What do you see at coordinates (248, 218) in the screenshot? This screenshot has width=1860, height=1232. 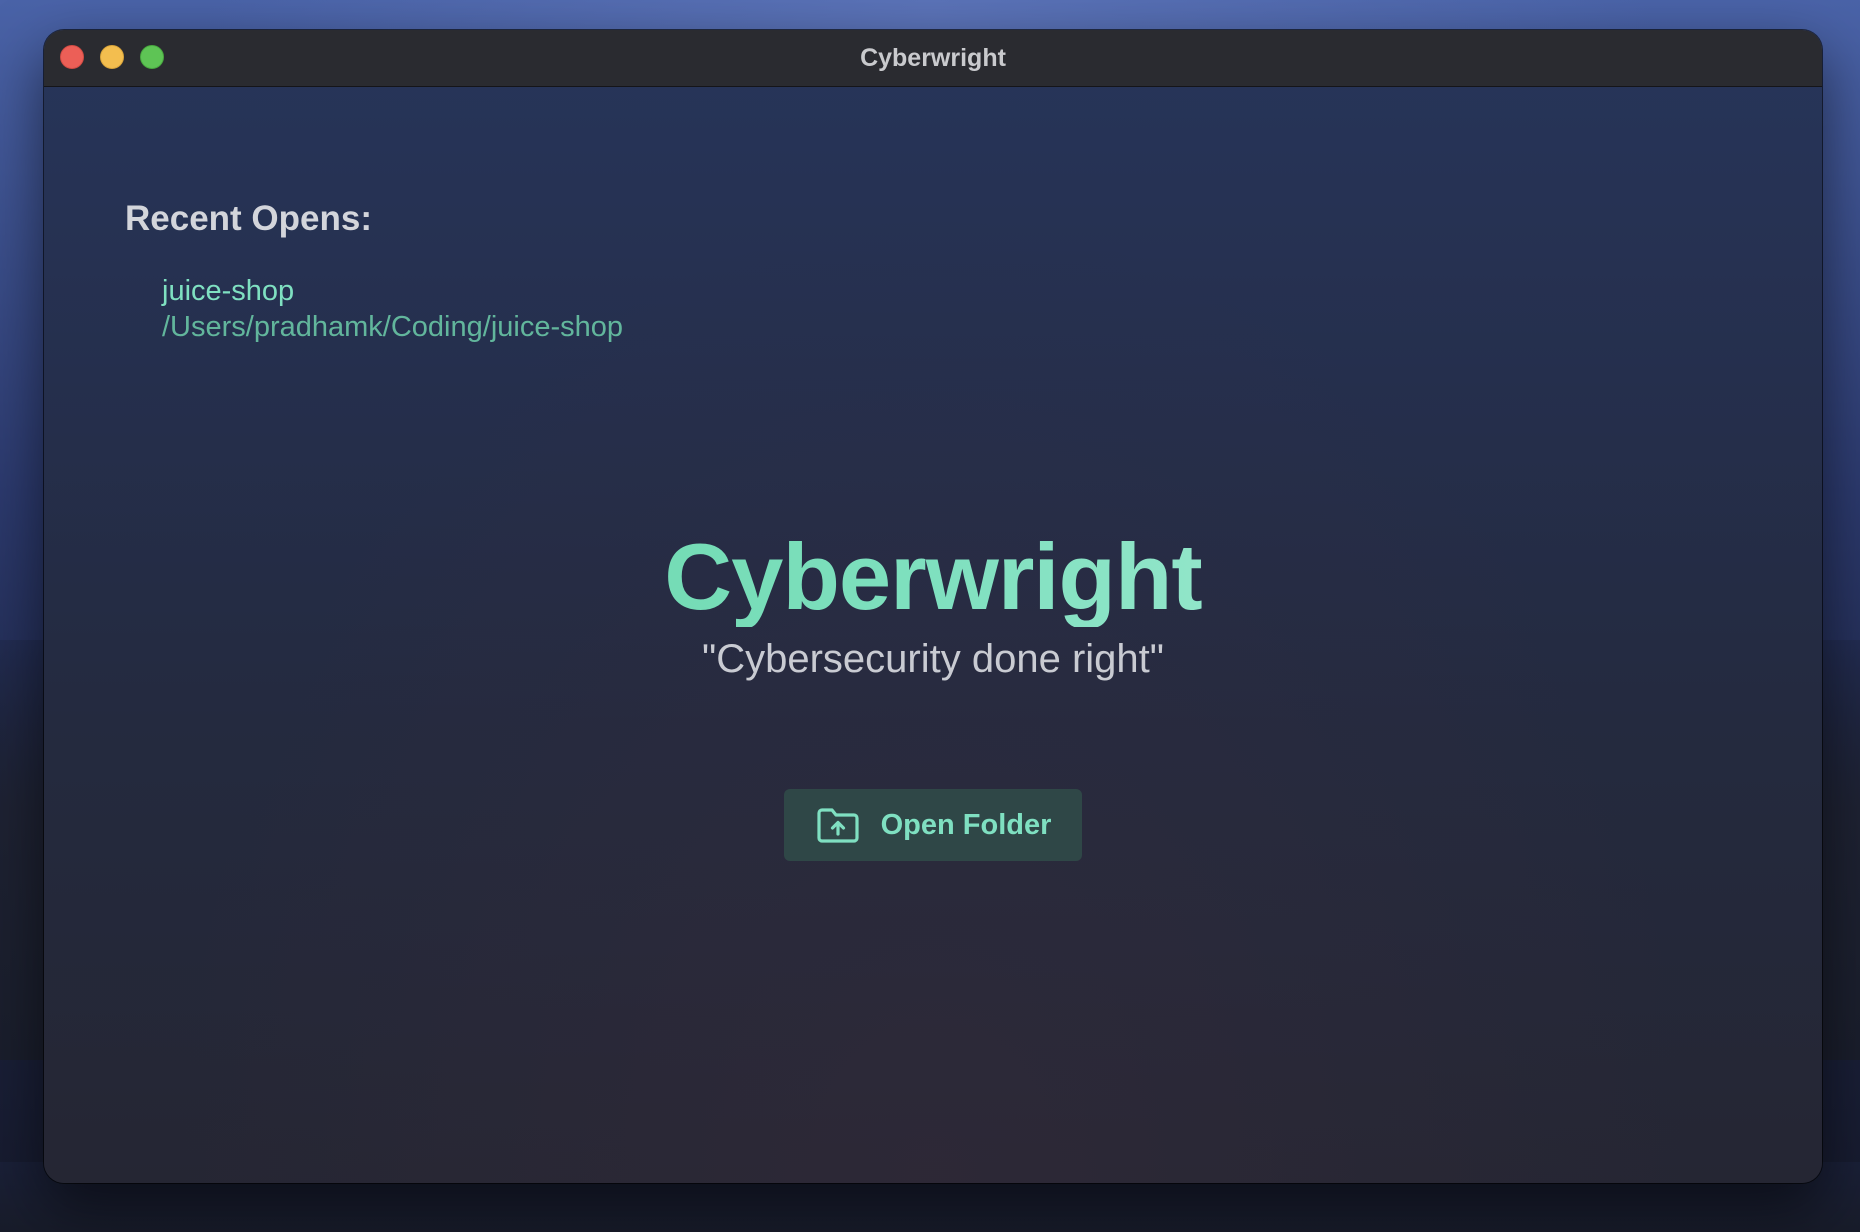 I see `recent-opens-heading: Recent Opens:` at bounding box center [248, 218].